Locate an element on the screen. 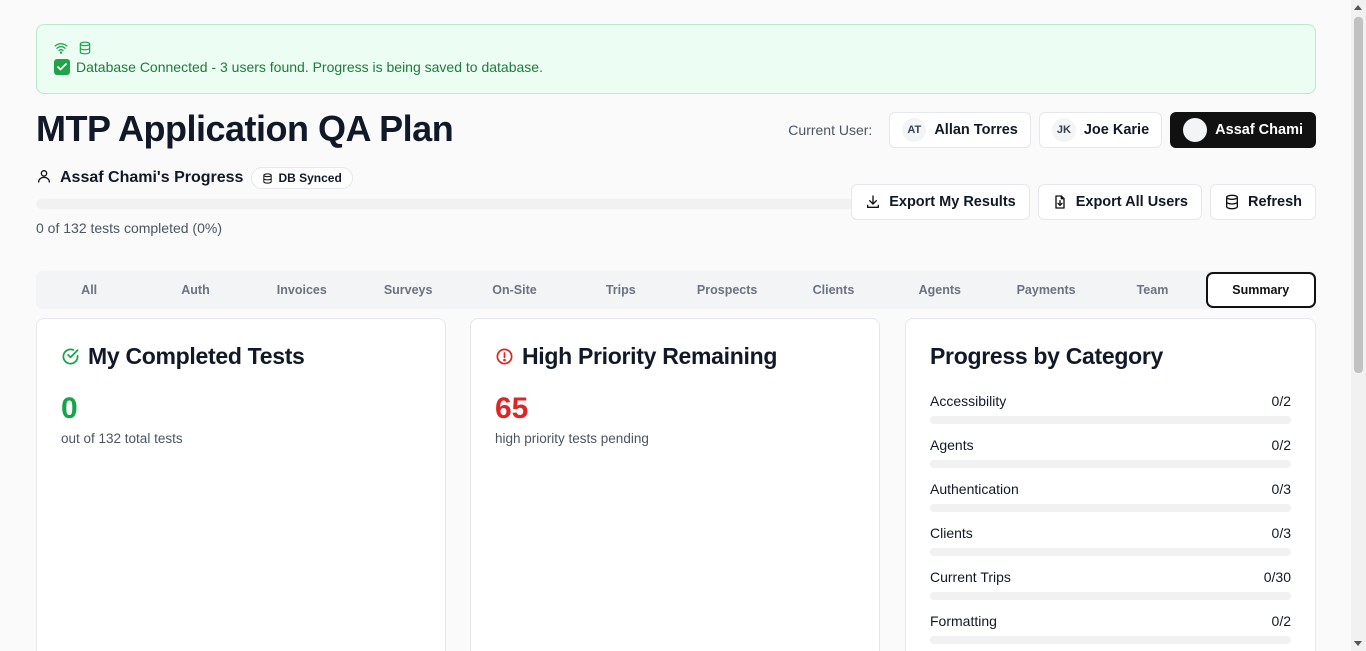 Image resolution: width=1366 pixels, height=651 pixels. db-synced-badge: DB Synced is located at coordinates (302, 178).